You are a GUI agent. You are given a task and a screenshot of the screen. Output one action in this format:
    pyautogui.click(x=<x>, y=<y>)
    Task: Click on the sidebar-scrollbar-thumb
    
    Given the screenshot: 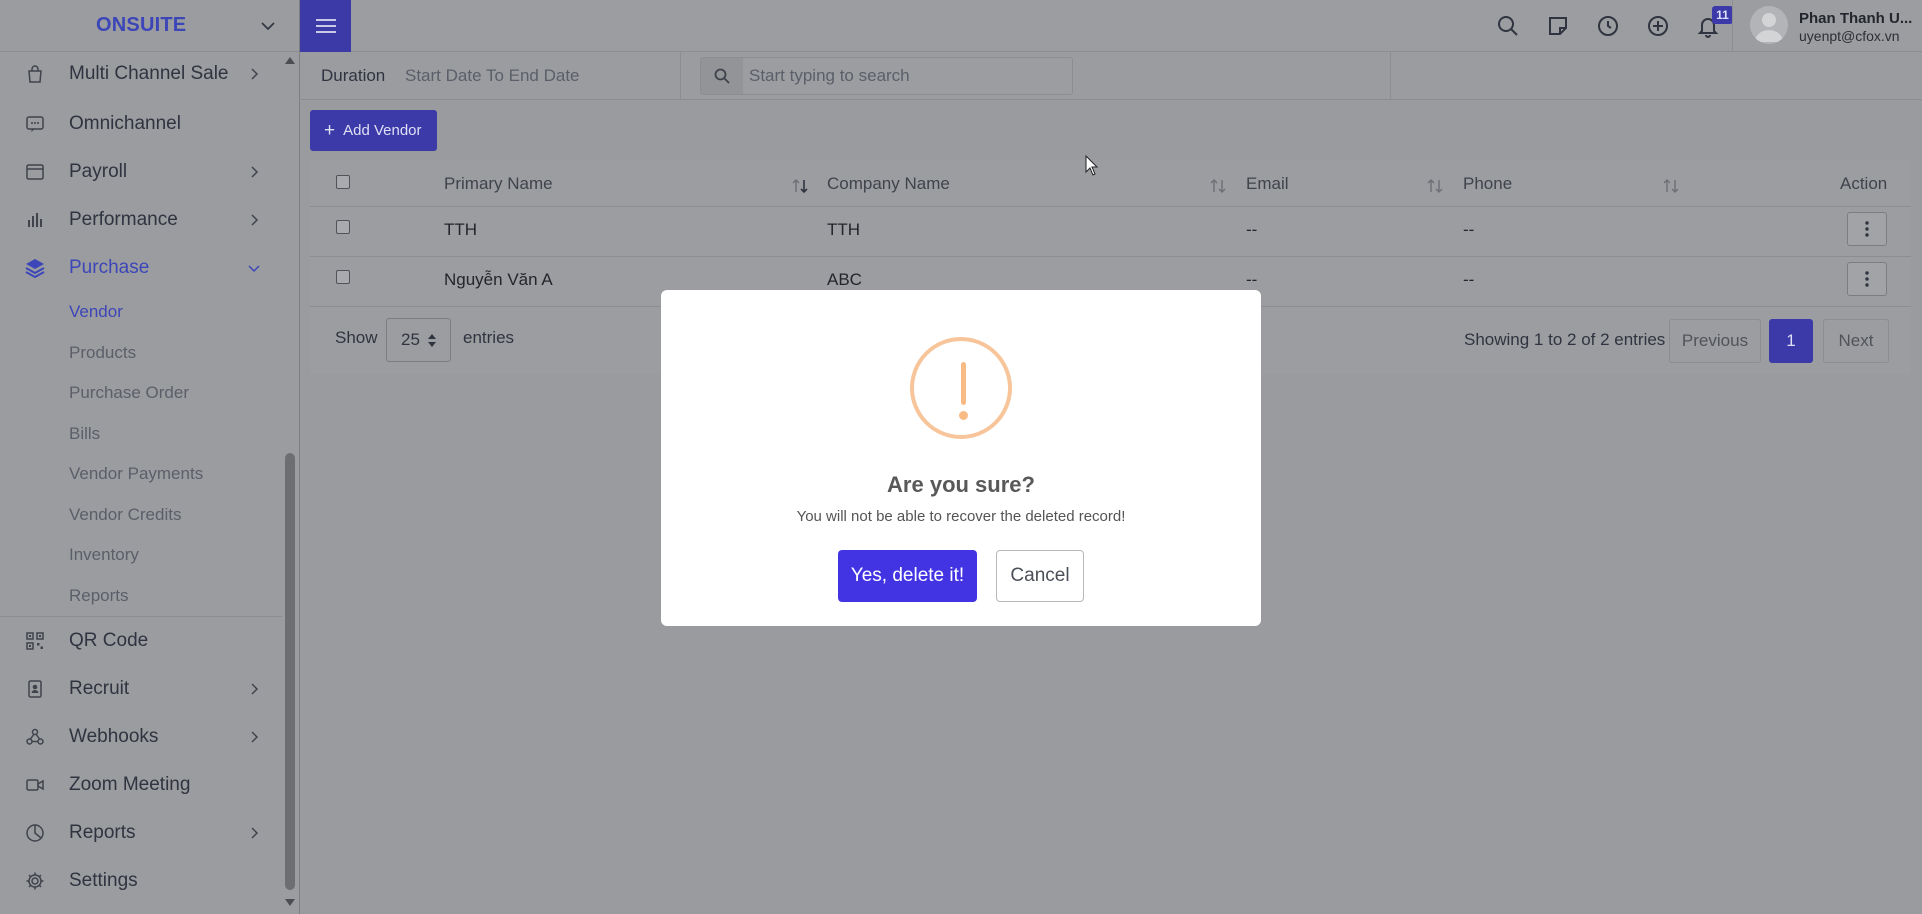 What is the action you would take?
    pyautogui.click(x=290, y=671)
    